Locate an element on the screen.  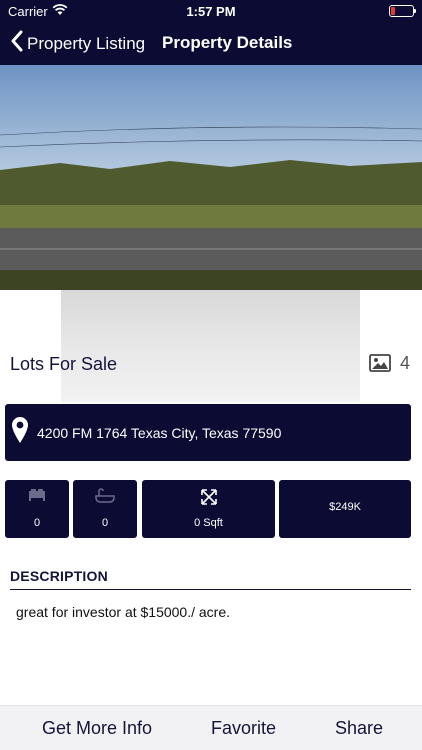
share-button: Share is located at coordinates (359, 728).